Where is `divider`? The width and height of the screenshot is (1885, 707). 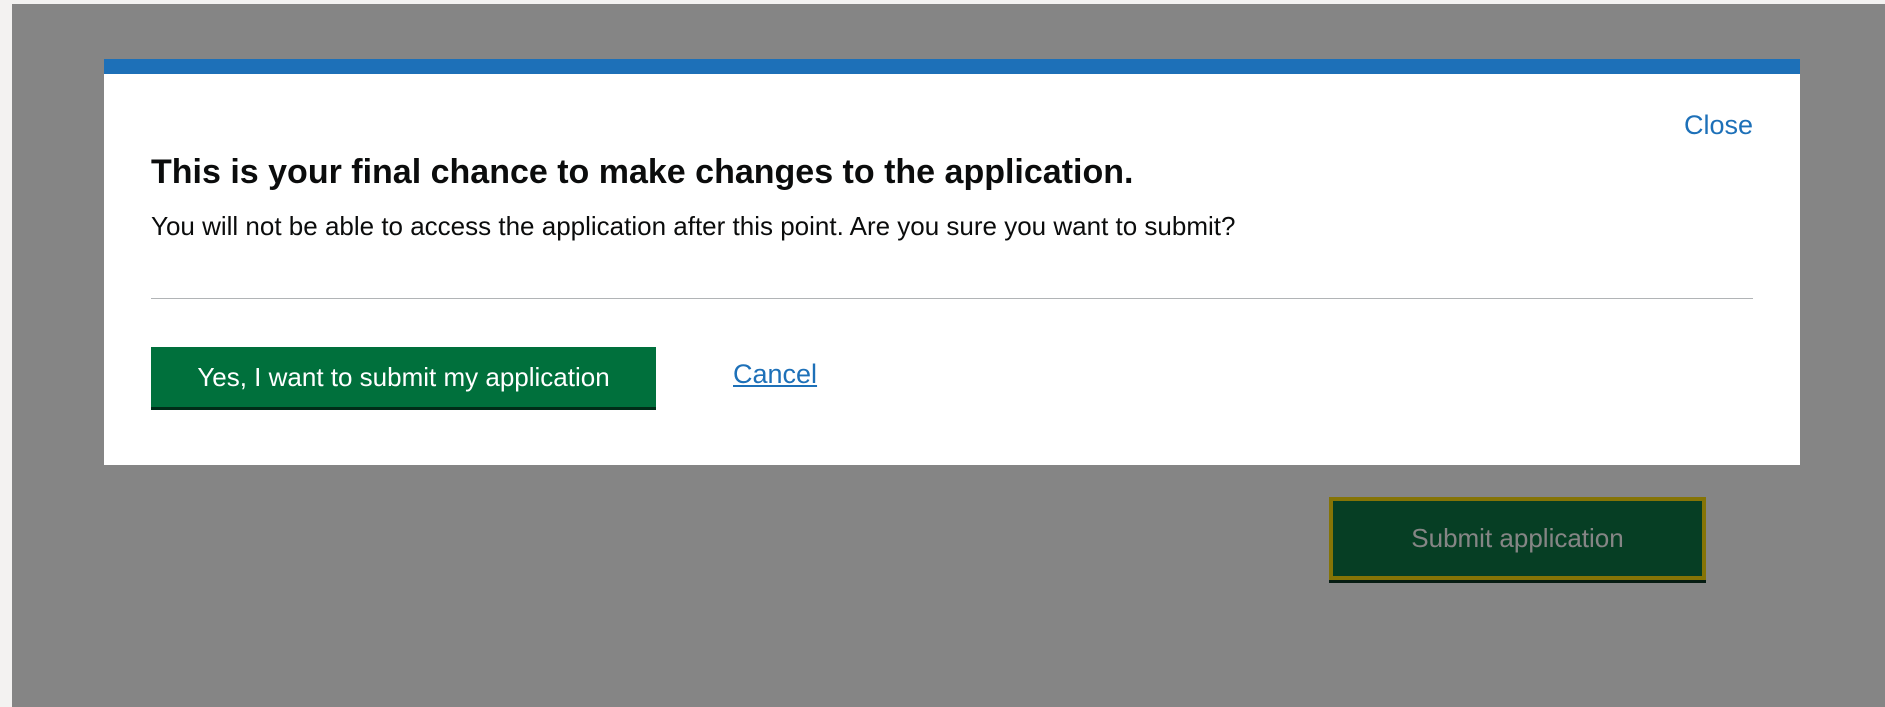
divider is located at coordinates (952, 298).